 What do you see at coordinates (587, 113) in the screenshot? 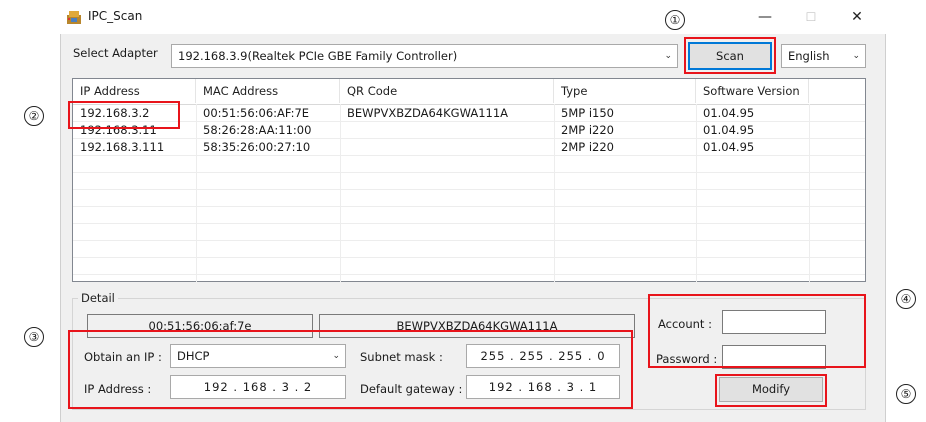
I see `cell-type: 5MP i150` at bounding box center [587, 113].